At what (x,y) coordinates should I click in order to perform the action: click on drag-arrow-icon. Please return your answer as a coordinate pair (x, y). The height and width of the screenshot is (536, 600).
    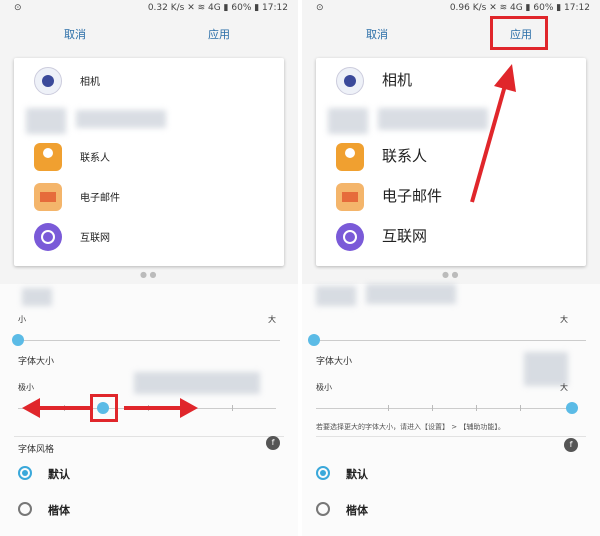
    Looking at the image, I should click on (110, 408).